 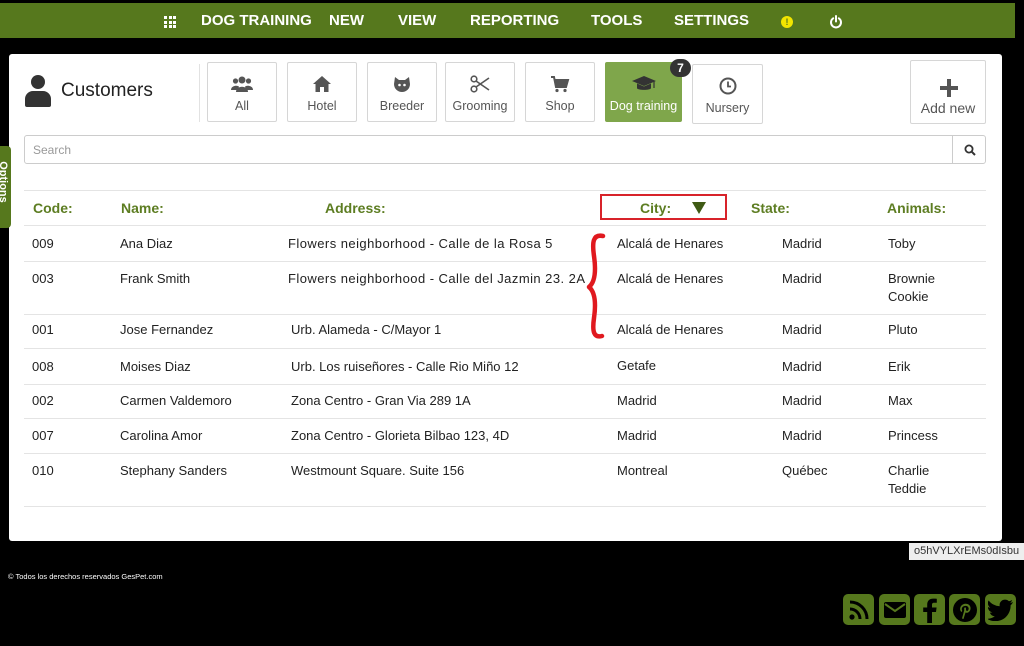 What do you see at coordinates (480, 92) in the screenshot?
I see `filter-grooming-button: Grooming` at bounding box center [480, 92].